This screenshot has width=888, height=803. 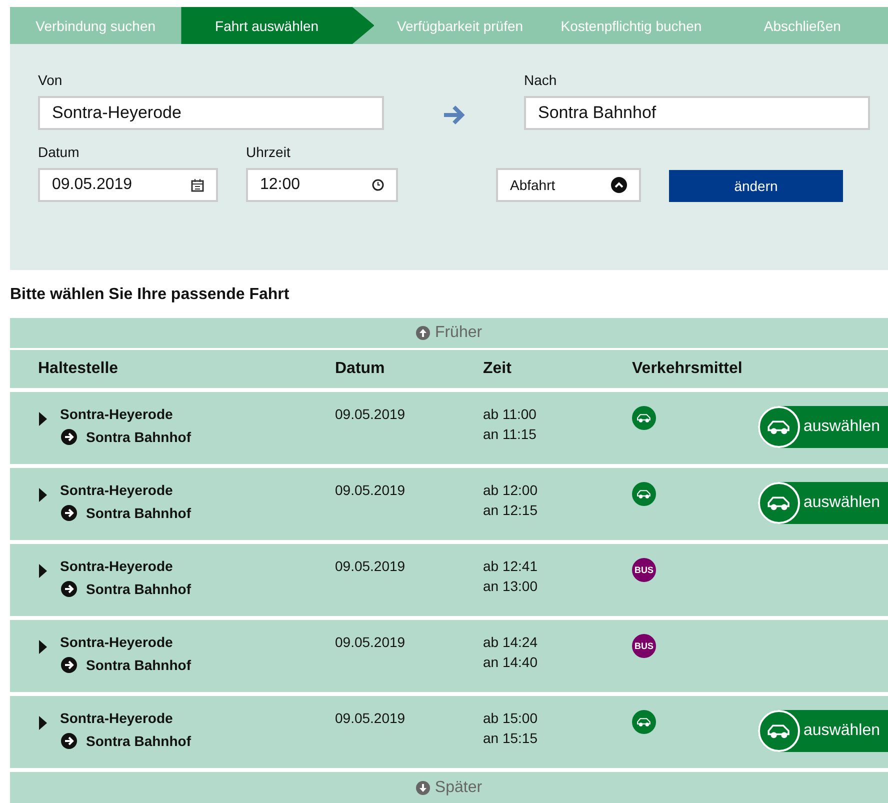 What do you see at coordinates (449, 504) in the screenshot?
I see `trip-row: Sontra-Heyerode Sontra Bahnhof 09.05.2019 ab 12:00 an 12:15 auswählen` at bounding box center [449, 504].